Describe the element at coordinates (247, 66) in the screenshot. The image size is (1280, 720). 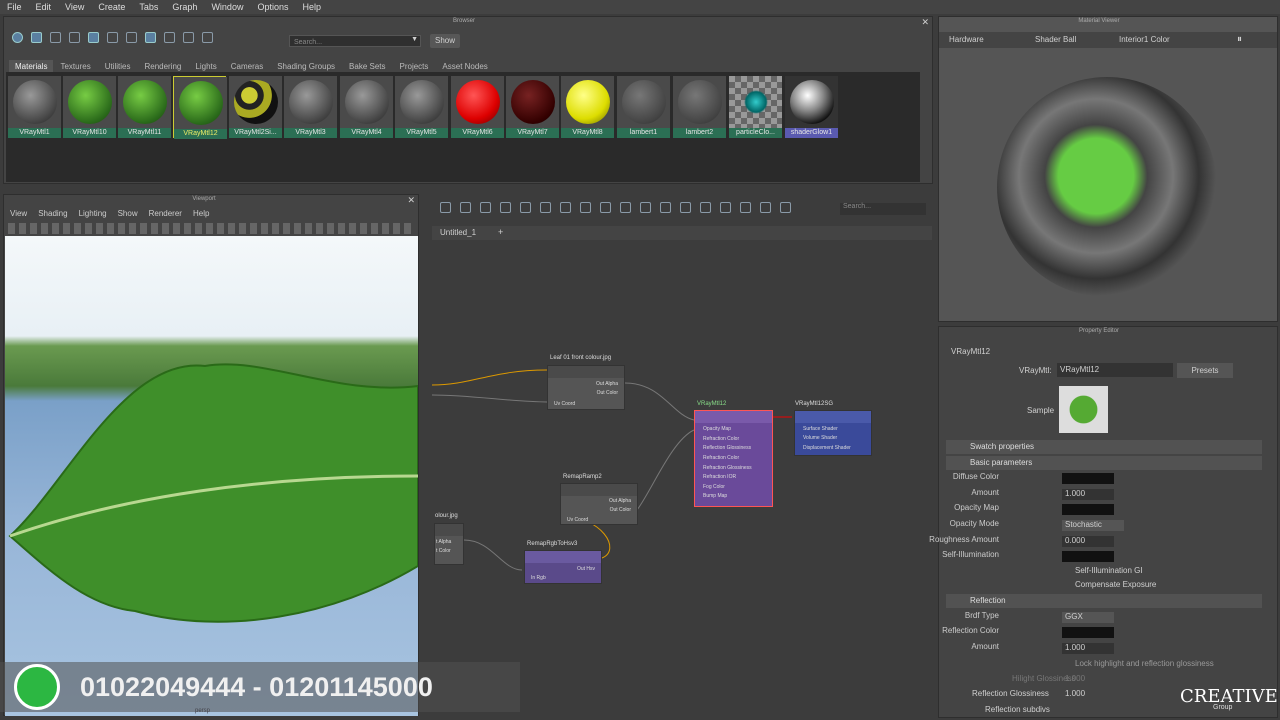
I see `tab-cameras: Cameras` at that location.